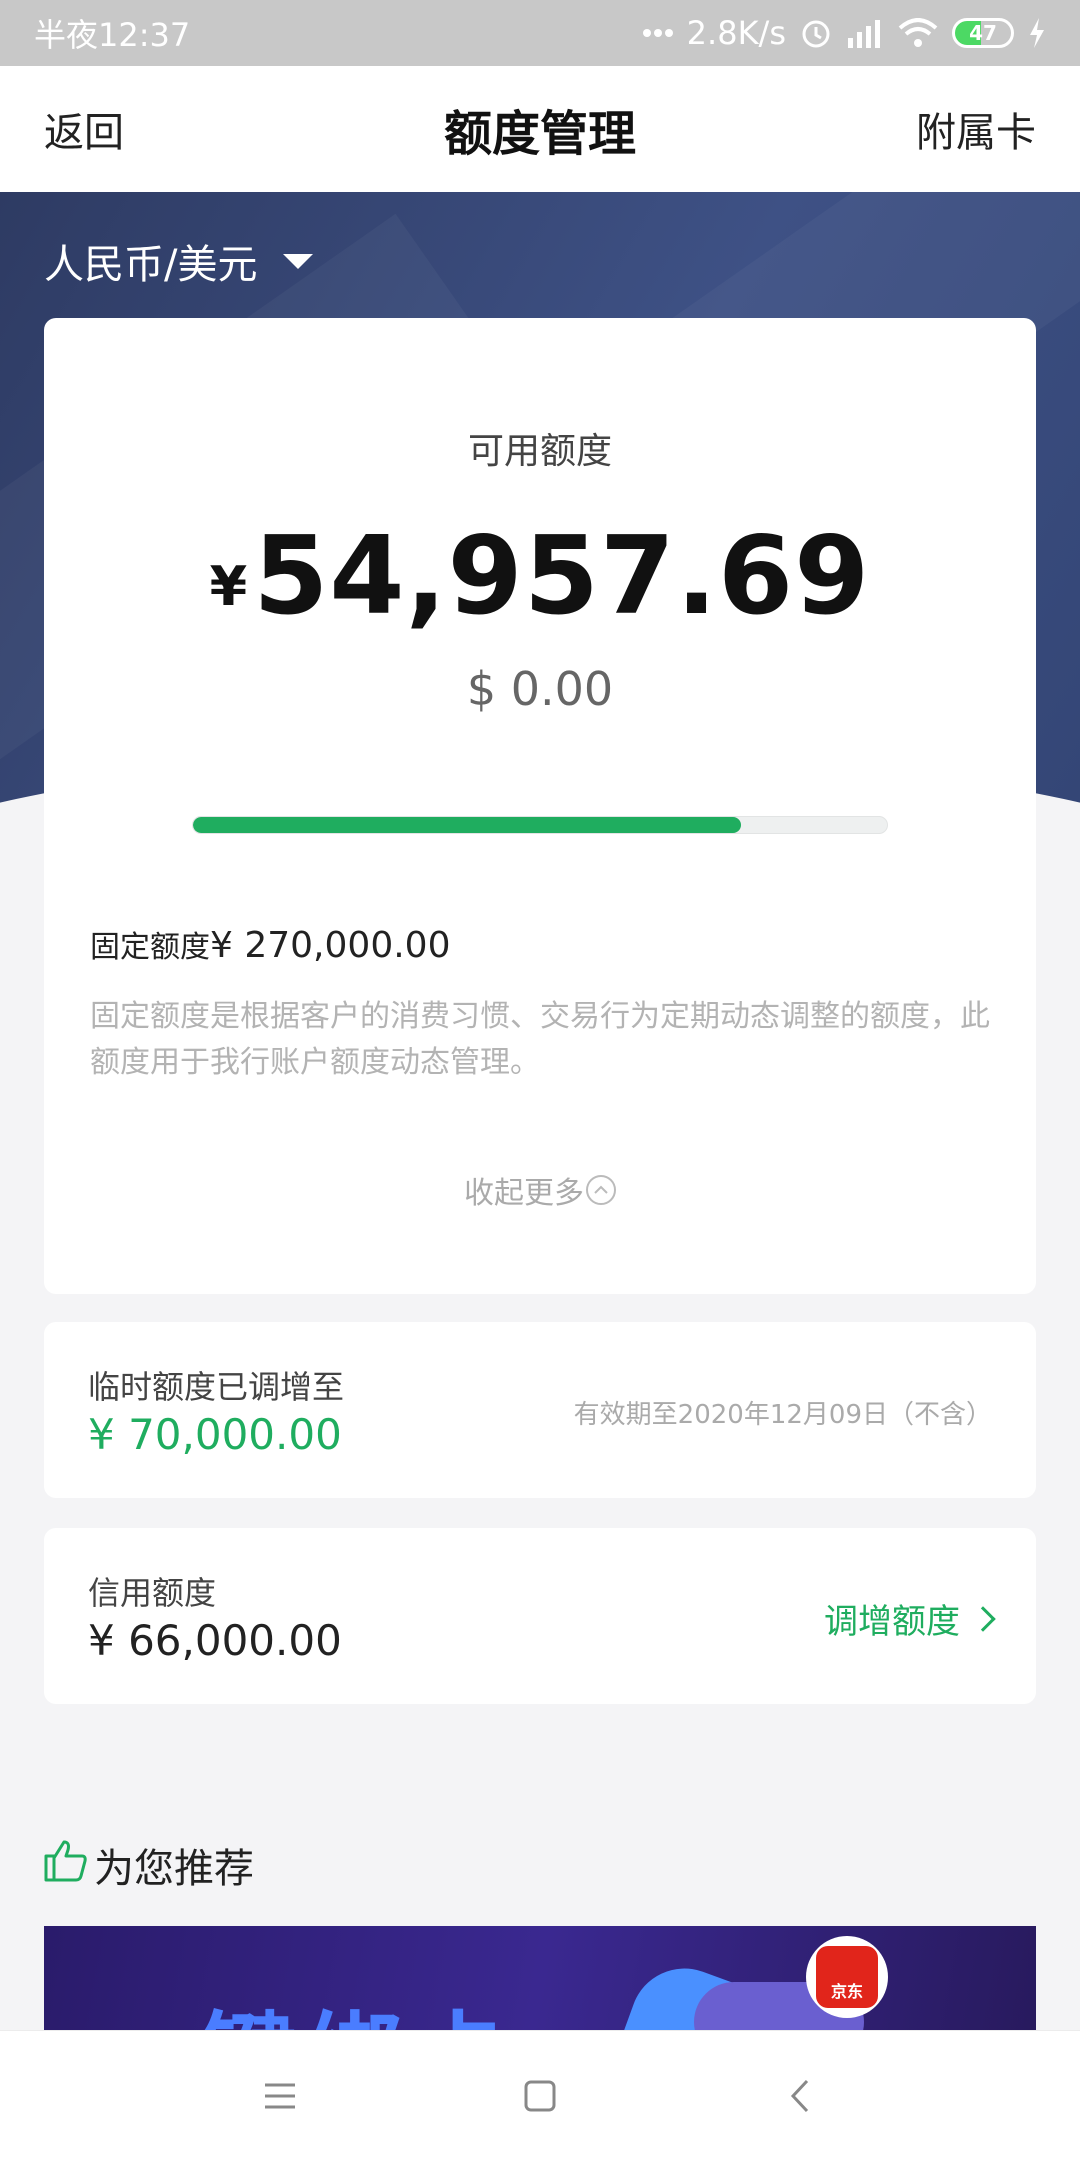 Image resolution: width=1080 pixels, height=2160 pixels. I want to click on currency-symbol: ¥, so click(228, 586).